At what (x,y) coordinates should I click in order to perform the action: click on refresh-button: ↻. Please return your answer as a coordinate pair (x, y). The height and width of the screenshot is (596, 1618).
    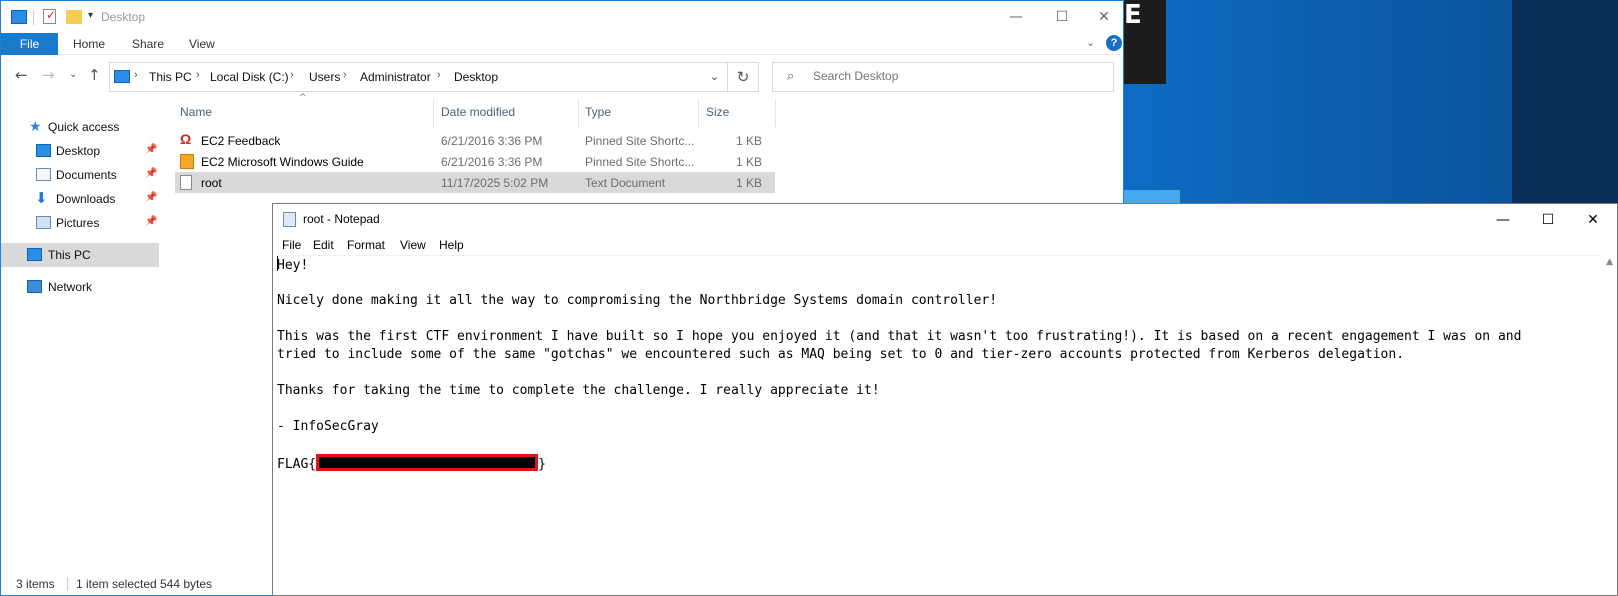
    Looking at the image, I should click on (743, 77).